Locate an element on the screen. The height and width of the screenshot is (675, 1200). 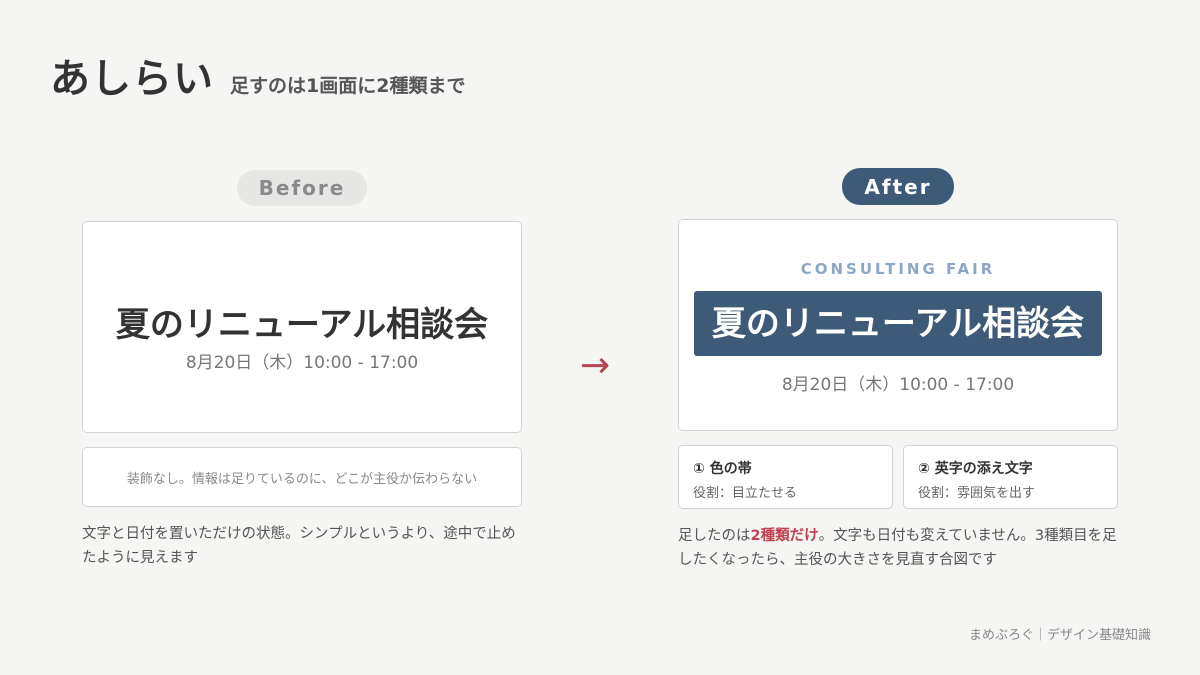
after-card-color-band: 夏のリニューアル相談会 is located at coordinates (898, 323).